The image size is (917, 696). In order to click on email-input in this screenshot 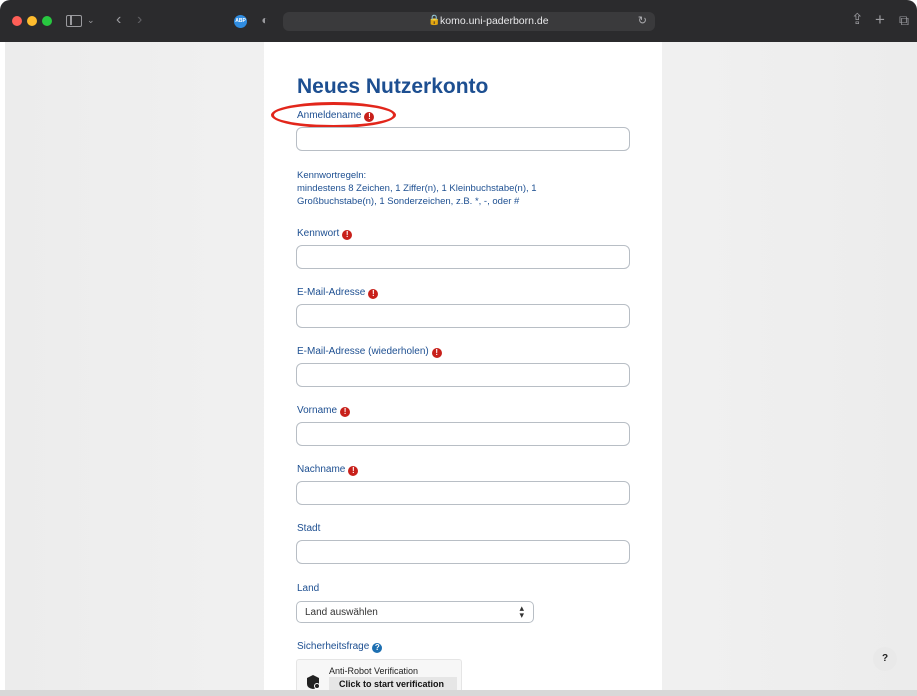, I will do `click(463, 316)`.